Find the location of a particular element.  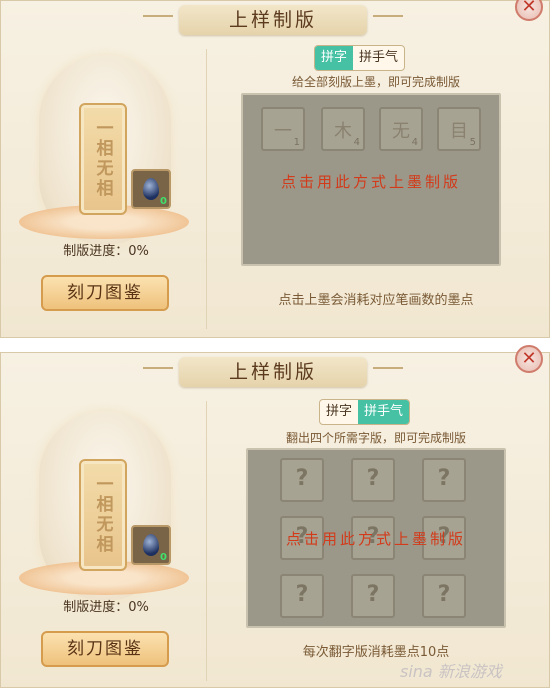

tile-board: ? ? ? ? ? ? ? ? ? 点击用此方式上墨制版 is located at coordinates (376, 538).